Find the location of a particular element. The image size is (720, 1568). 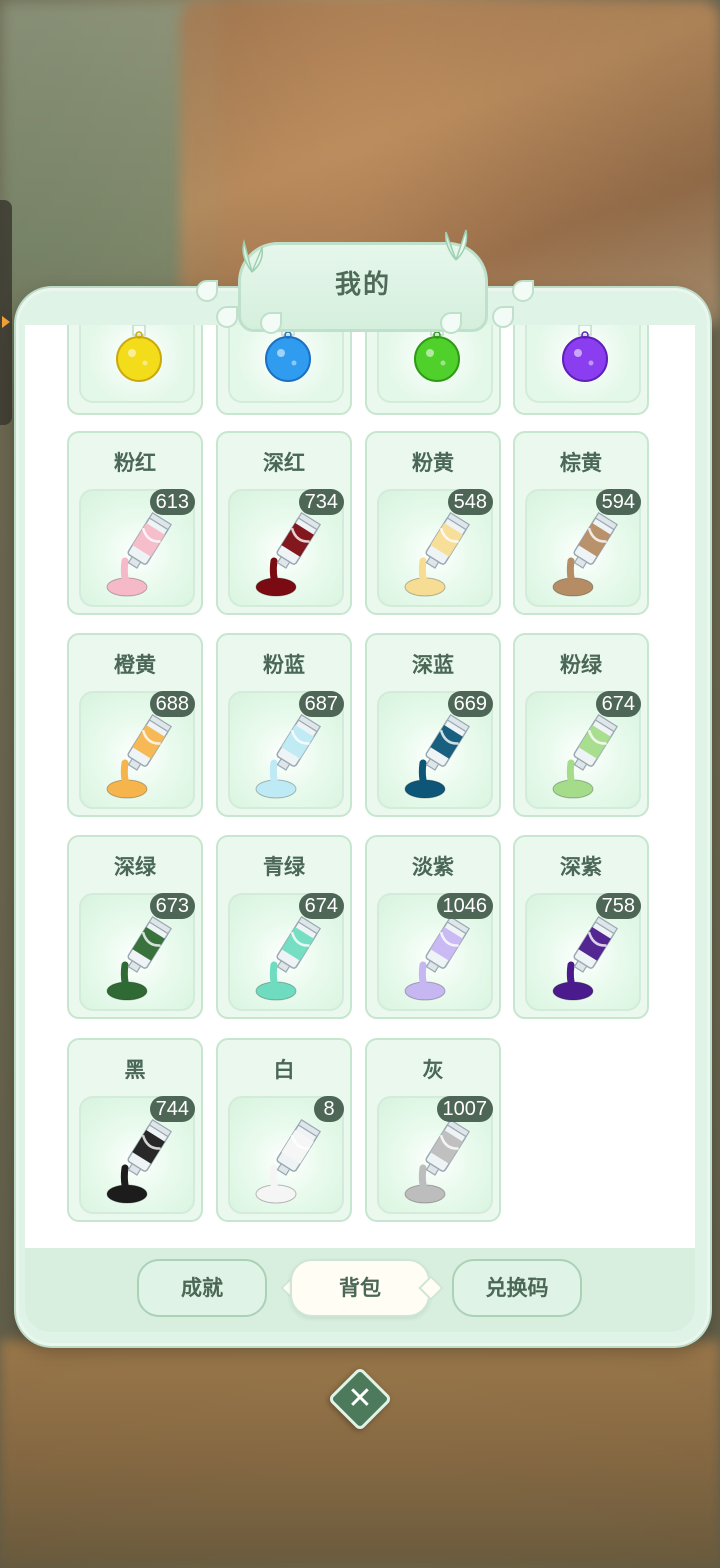

item-name: 粉红 is located at coordinates (135, 463).